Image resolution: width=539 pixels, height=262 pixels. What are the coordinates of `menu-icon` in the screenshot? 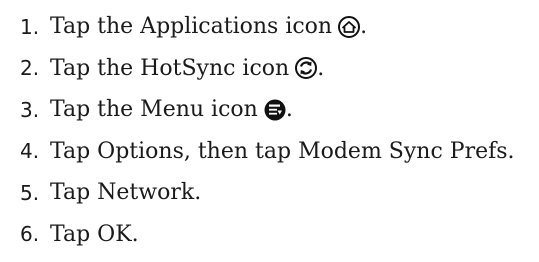 It's located at (275, 110).